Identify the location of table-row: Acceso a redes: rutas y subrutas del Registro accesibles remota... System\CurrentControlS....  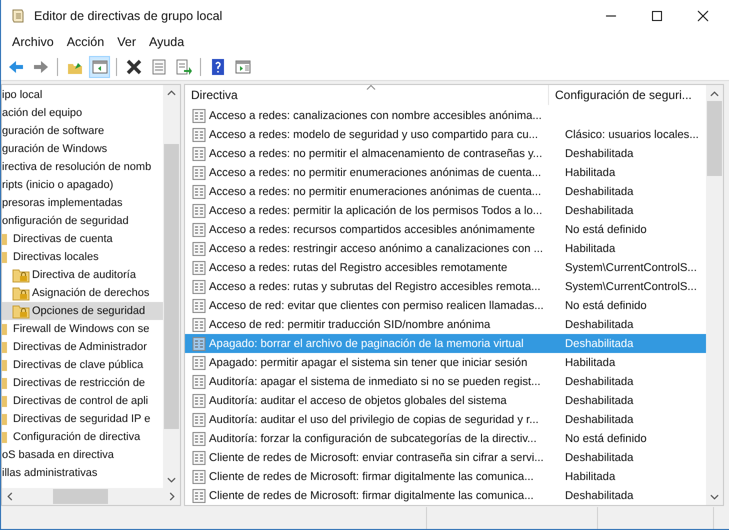
(445, 286).